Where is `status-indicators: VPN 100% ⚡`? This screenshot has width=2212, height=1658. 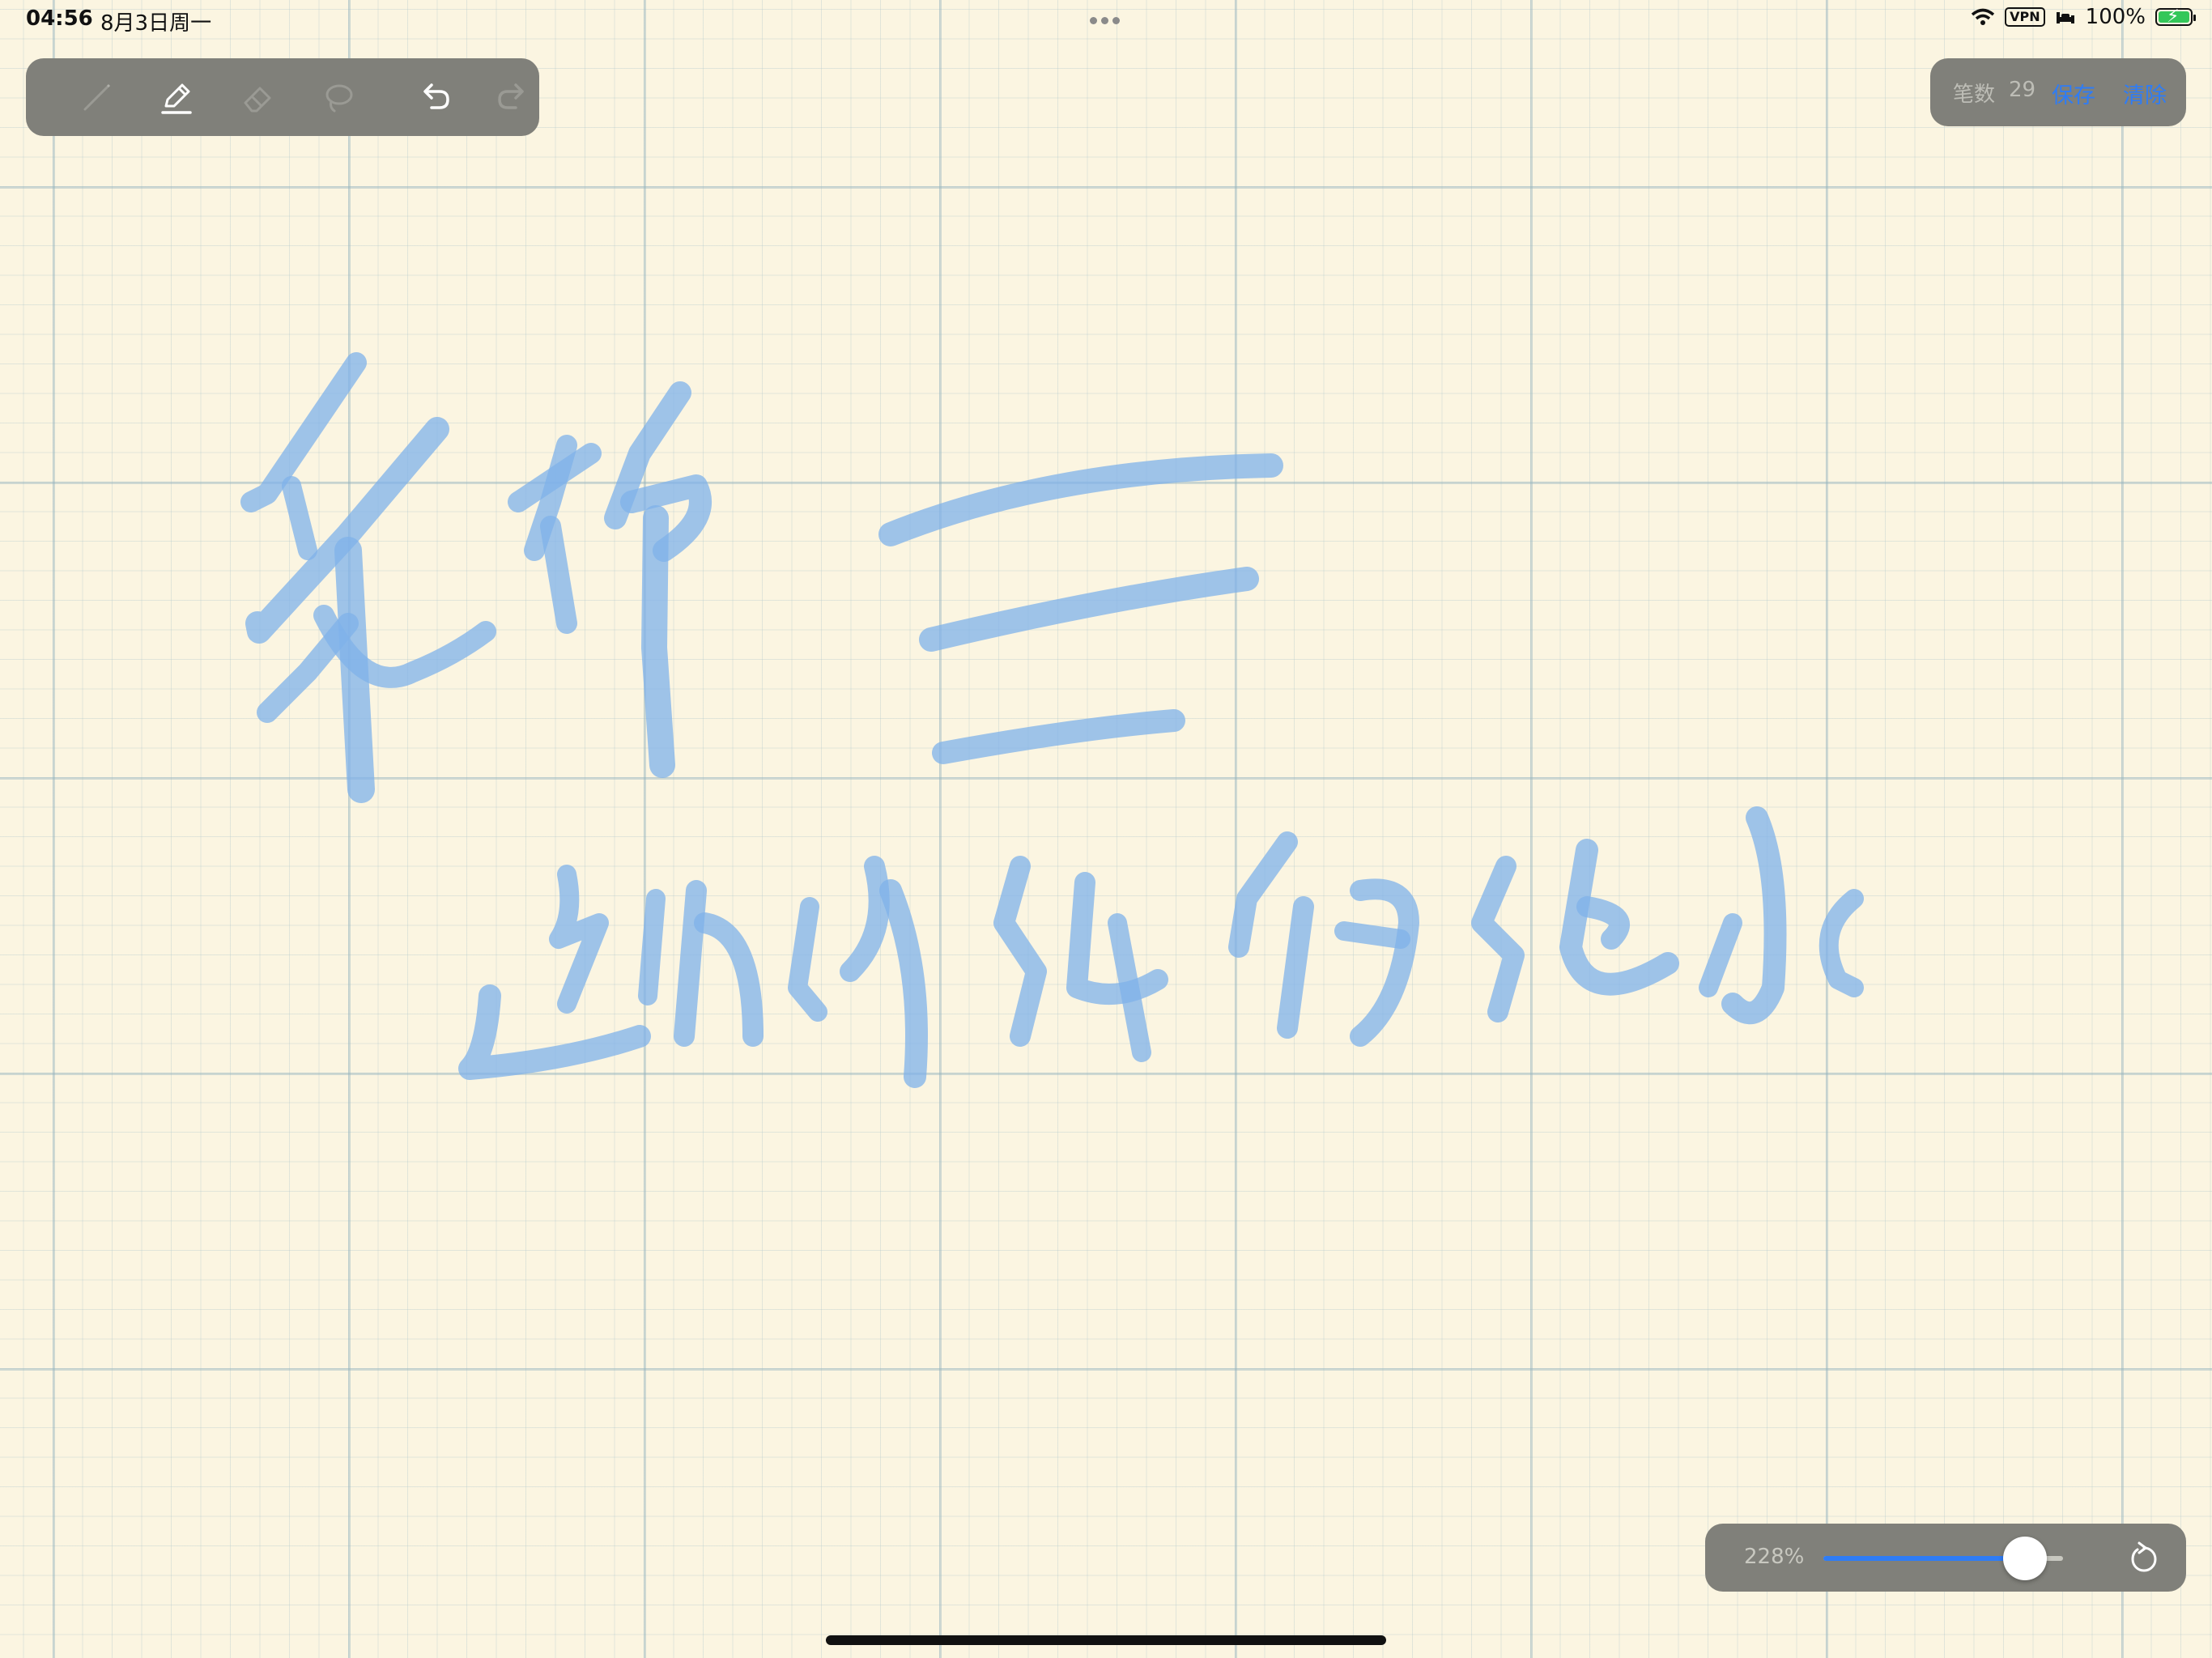
status-indicators: VPN 100% ⚡ is located at coordinates (2083, 17).